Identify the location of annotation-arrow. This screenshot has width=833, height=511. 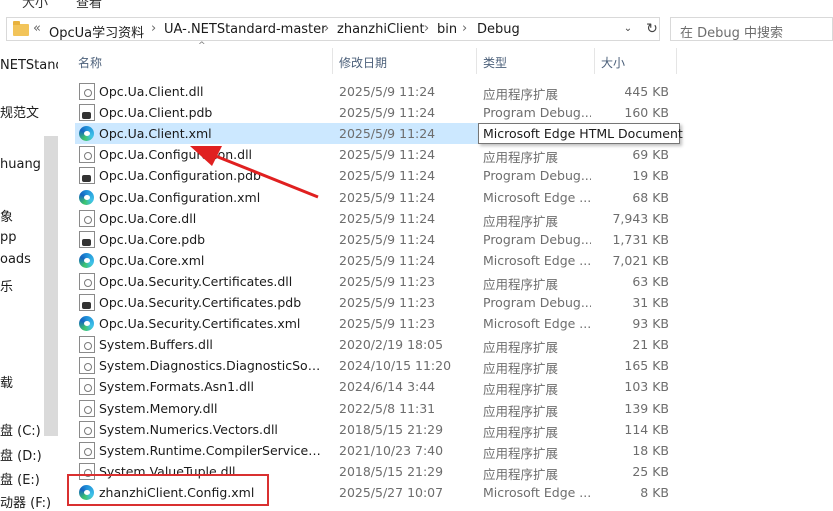
(254, 172).